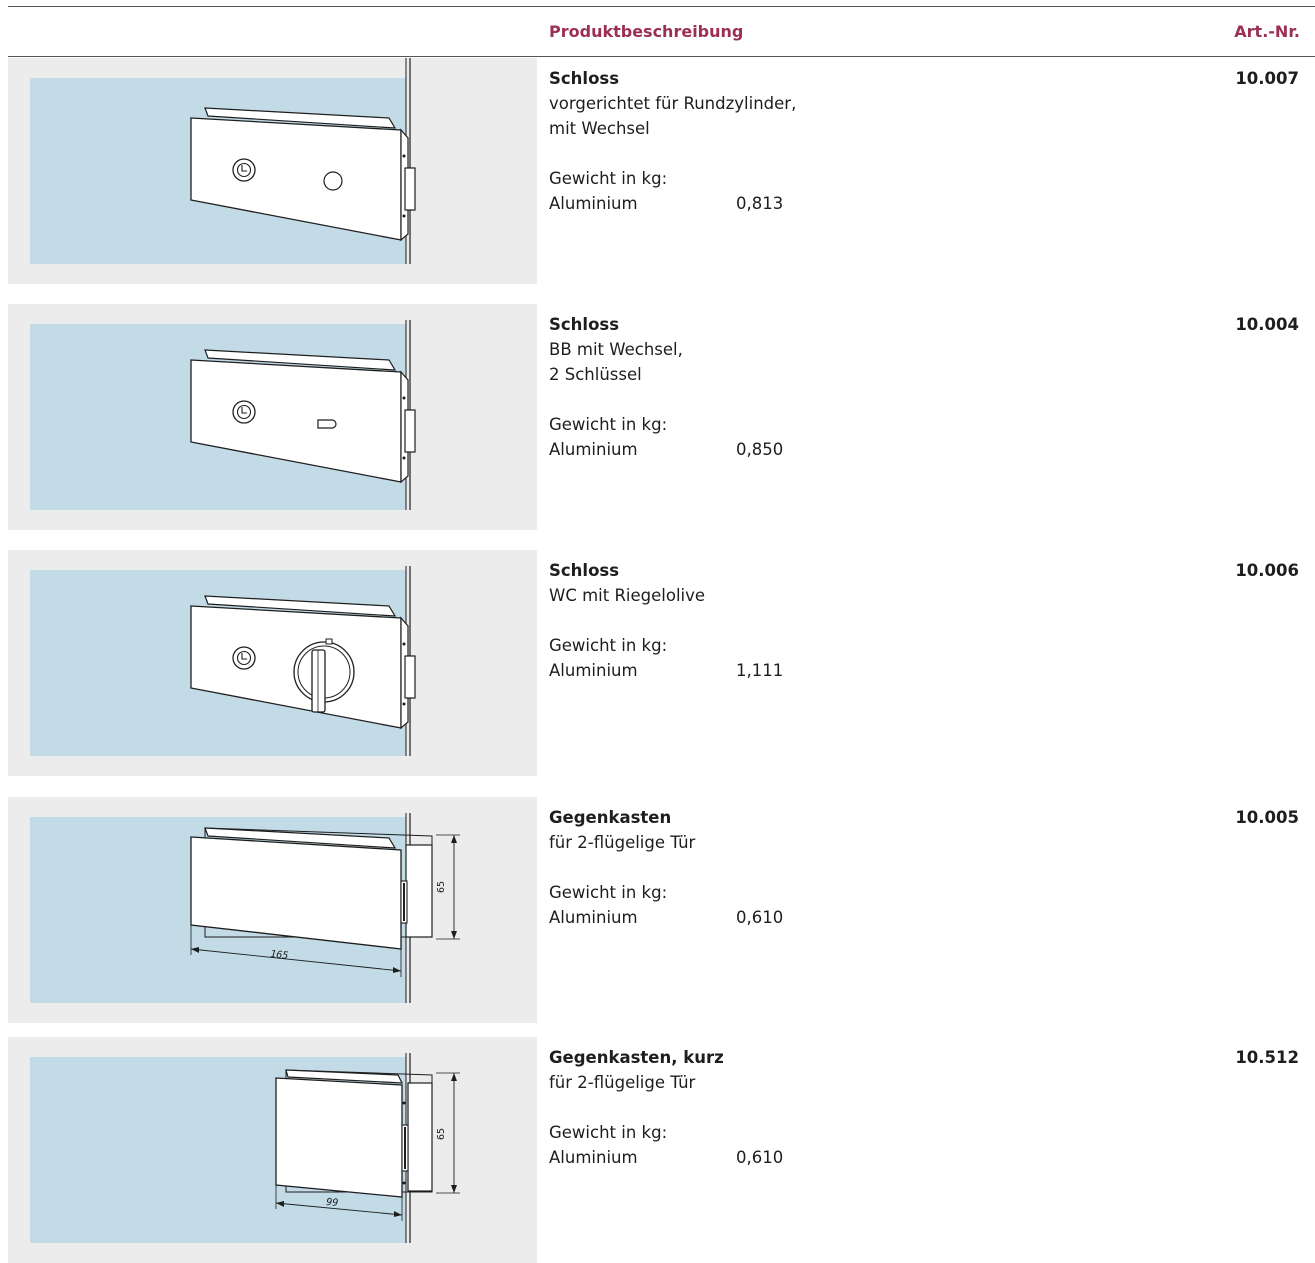 This screenshot has height=1263, width=1315. I want to click on product-image: 65 99, so click(272, 1150).